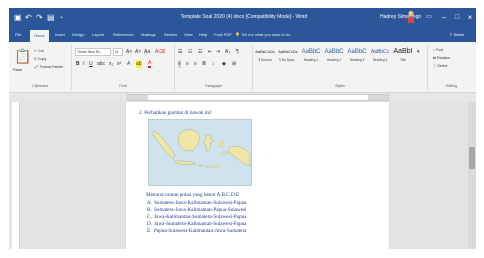 Image resolution: width=484 pixels, height=258 pixels. I want to click on numbering-icon: ☷, so click(190, 52).